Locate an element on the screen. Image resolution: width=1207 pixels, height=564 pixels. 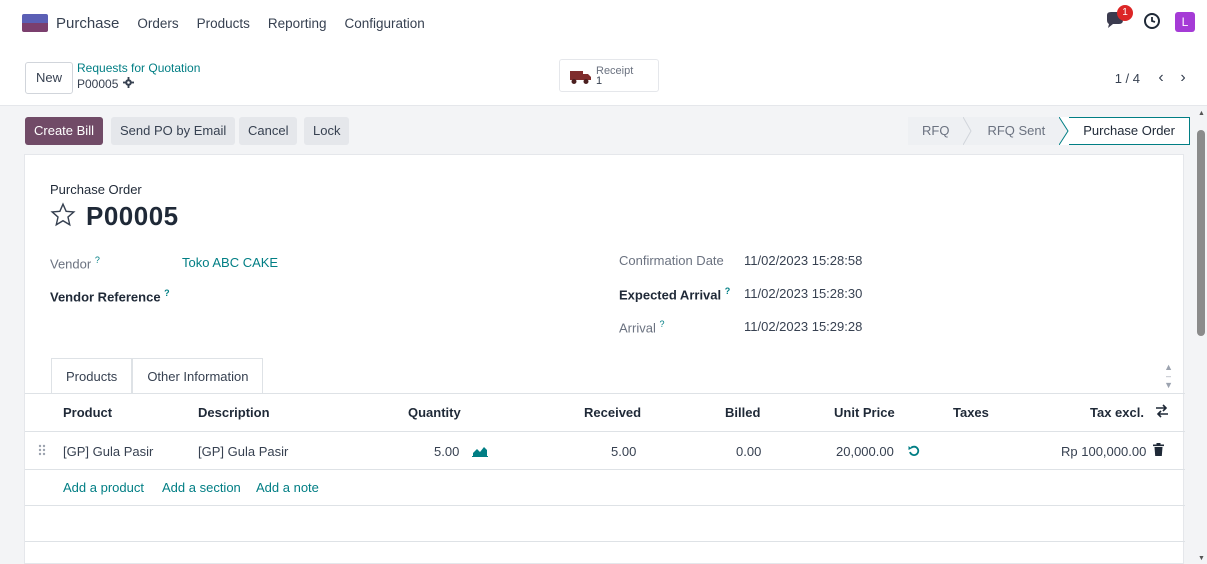
menu-configuration: Configuration is located at coordinates (384, 23).